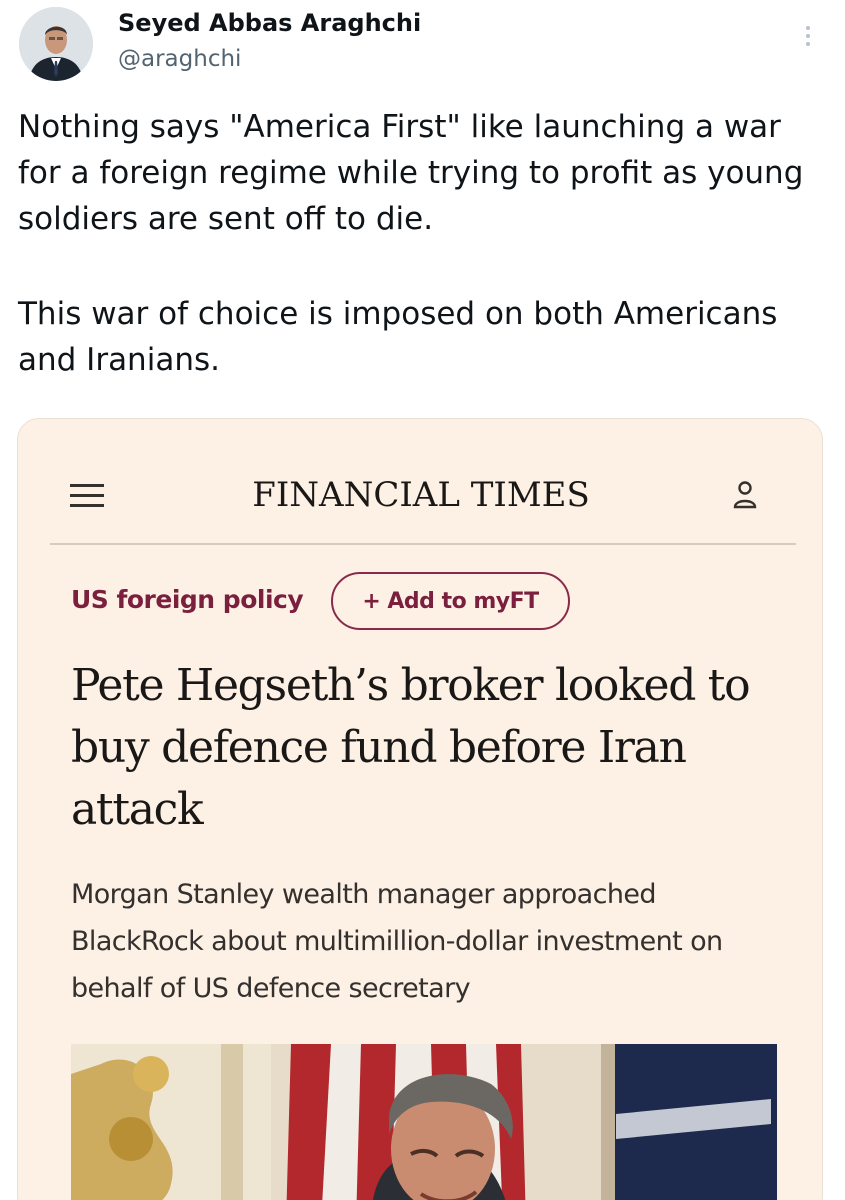 The image size is (845, 1200). I want to click on ft-header: FINANCIAL TIMES, so click(420, 483).